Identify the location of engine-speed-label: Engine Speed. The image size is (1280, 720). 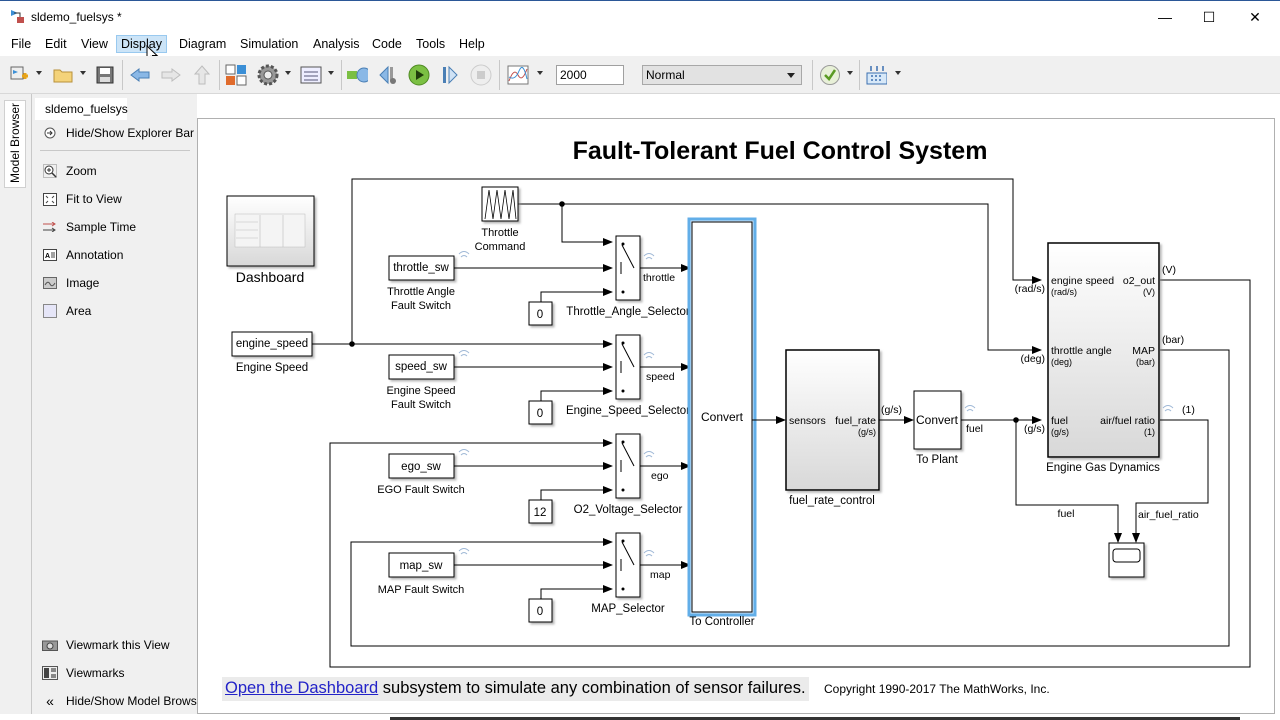
(272, 368).